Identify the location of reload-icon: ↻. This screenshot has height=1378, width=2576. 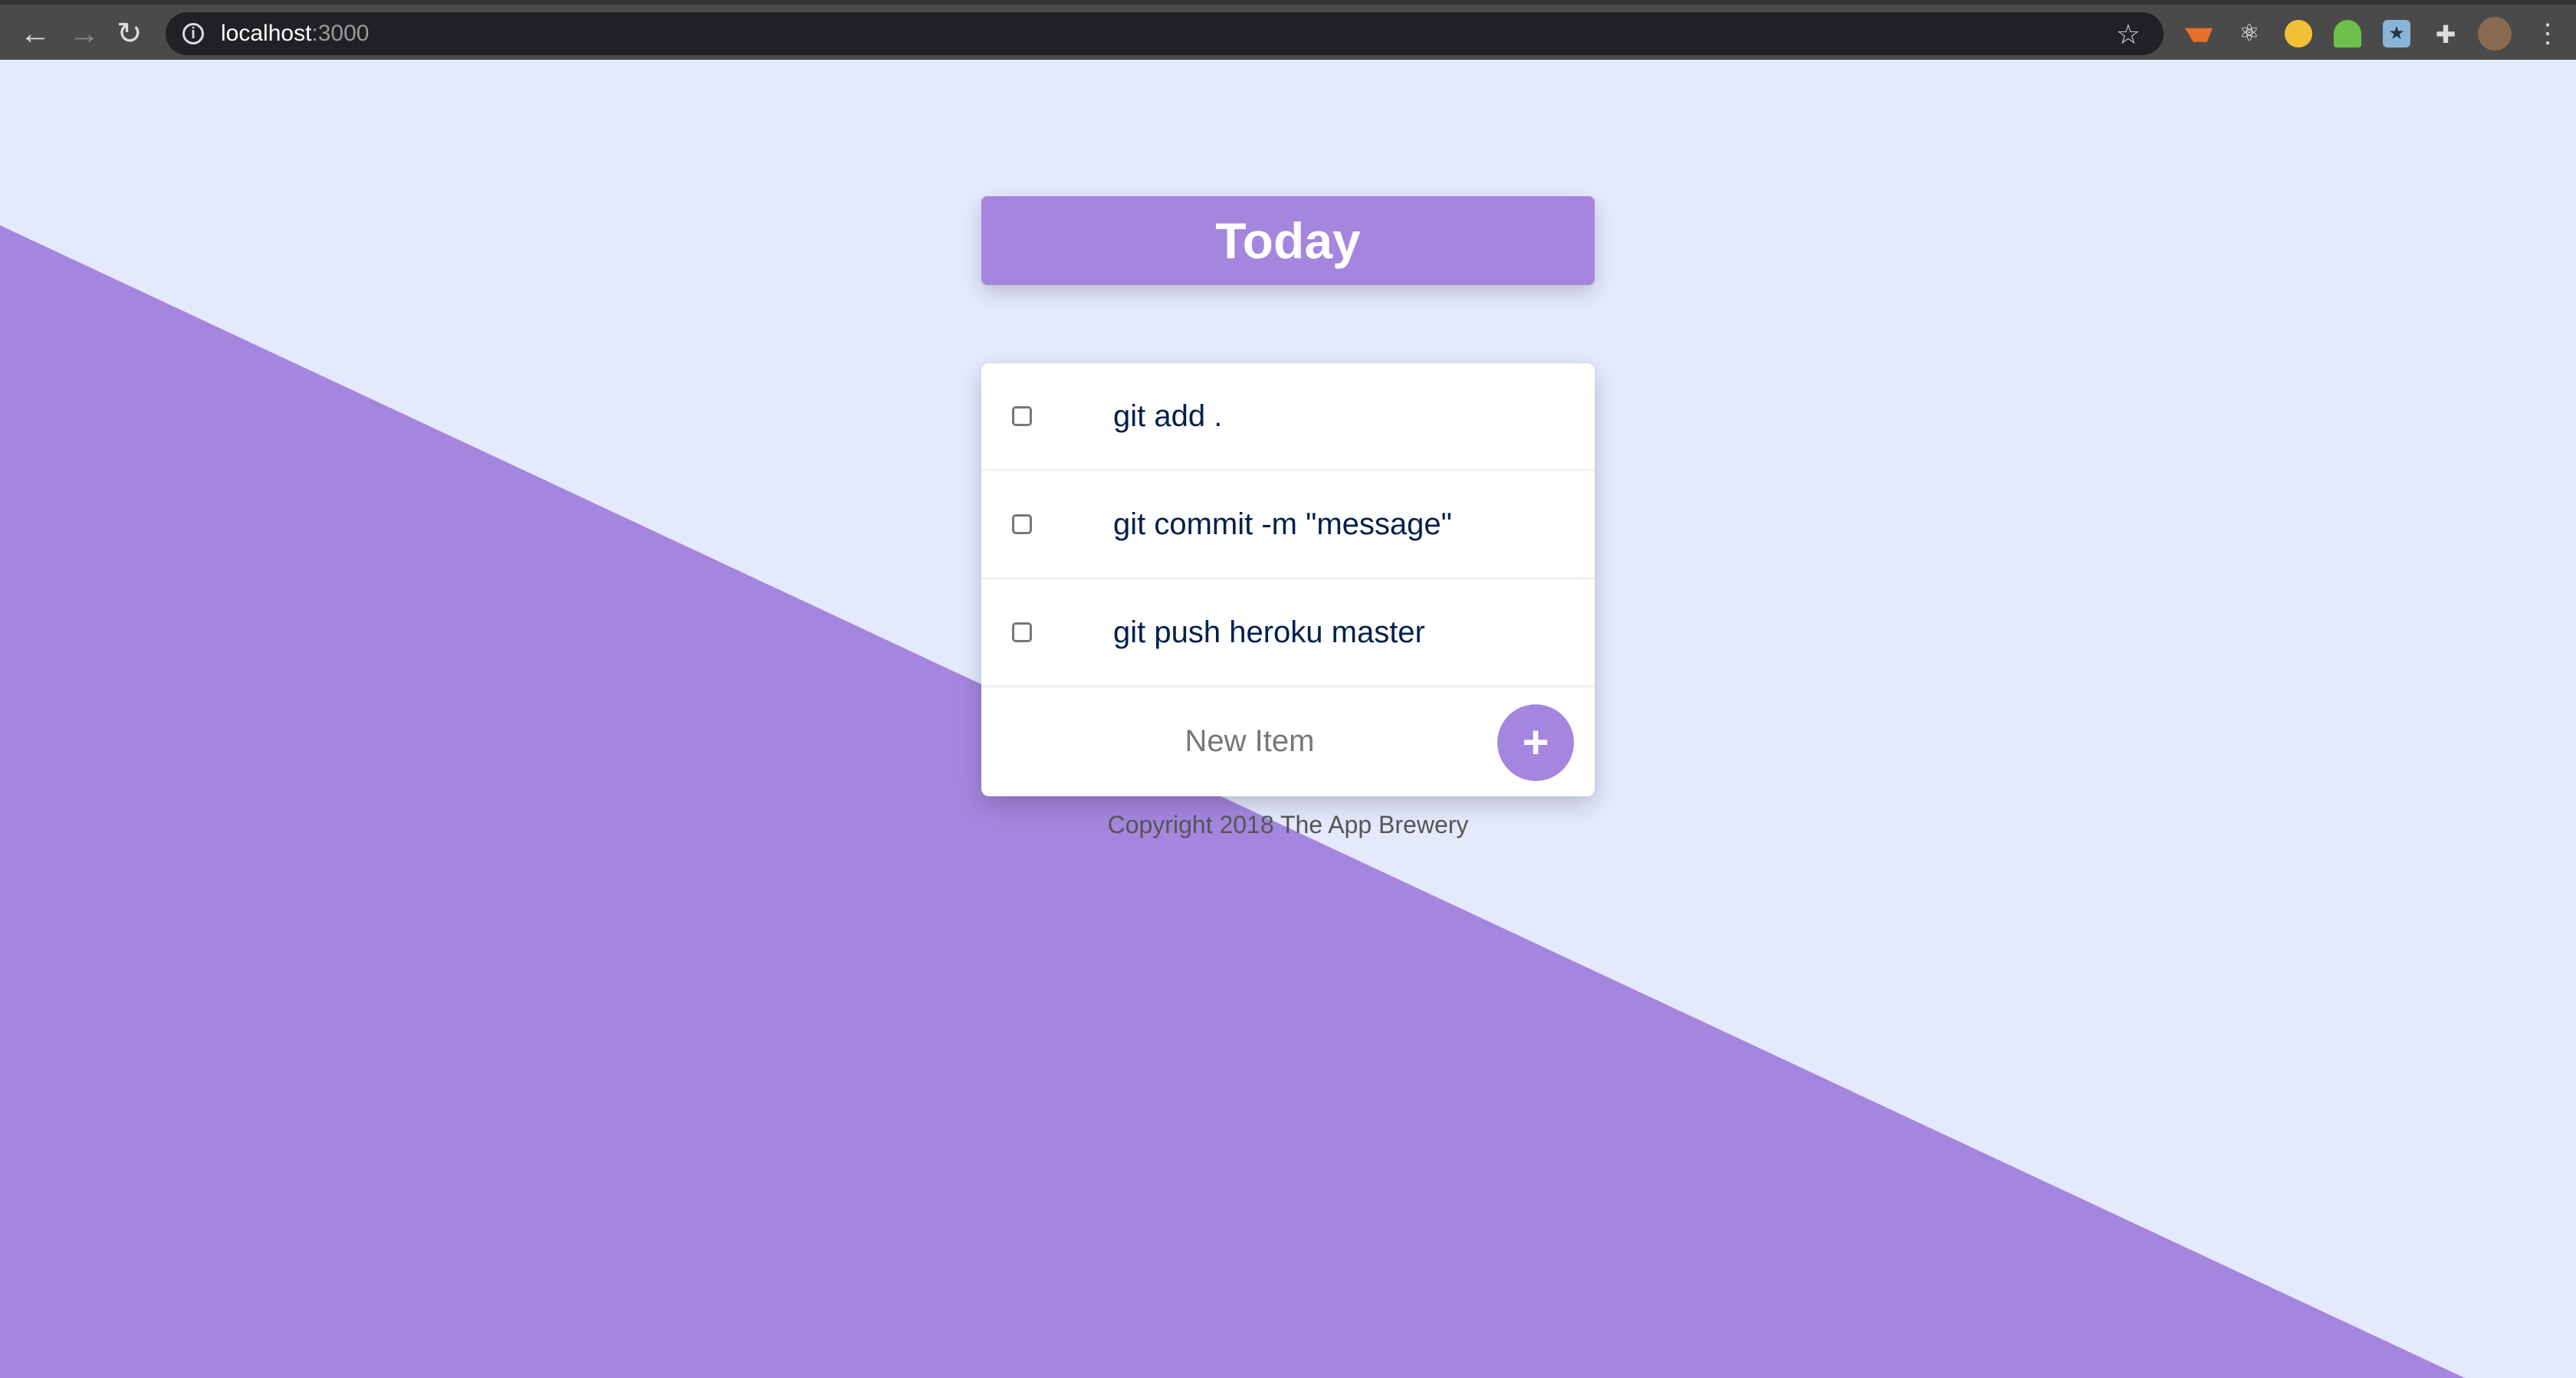
(130, 33).